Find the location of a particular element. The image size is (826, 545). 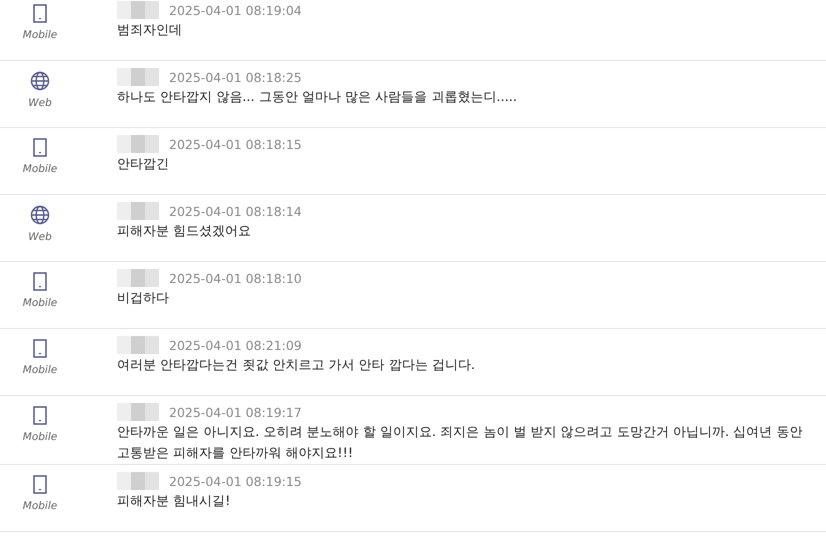

comment-text: 피해자분 힘내시길! is located at coordinates (174, 502).